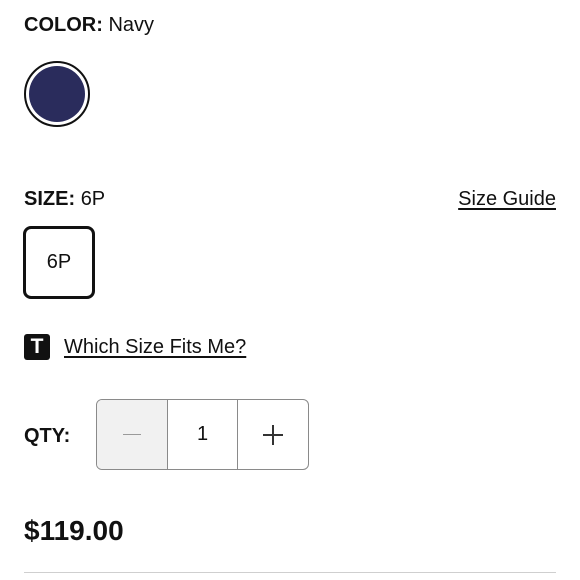 This screenshot has width=580, height=580. Describe the element at coordinates (93, 199) in the screenshot. I see `size-value: 6P` at that location.